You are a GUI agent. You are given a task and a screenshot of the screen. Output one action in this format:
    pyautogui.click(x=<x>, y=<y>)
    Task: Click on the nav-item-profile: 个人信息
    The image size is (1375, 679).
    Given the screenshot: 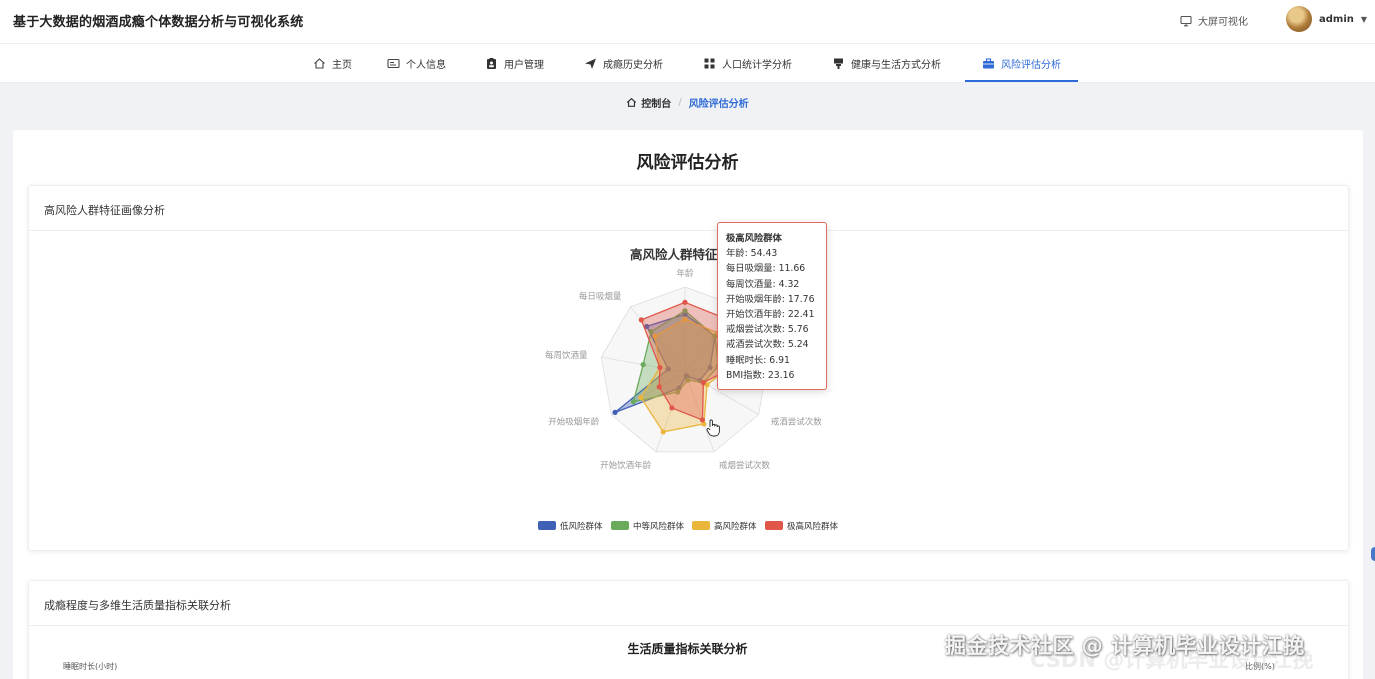 What is the action you would take?
    pyautogui.click(x=416, y=63)
    